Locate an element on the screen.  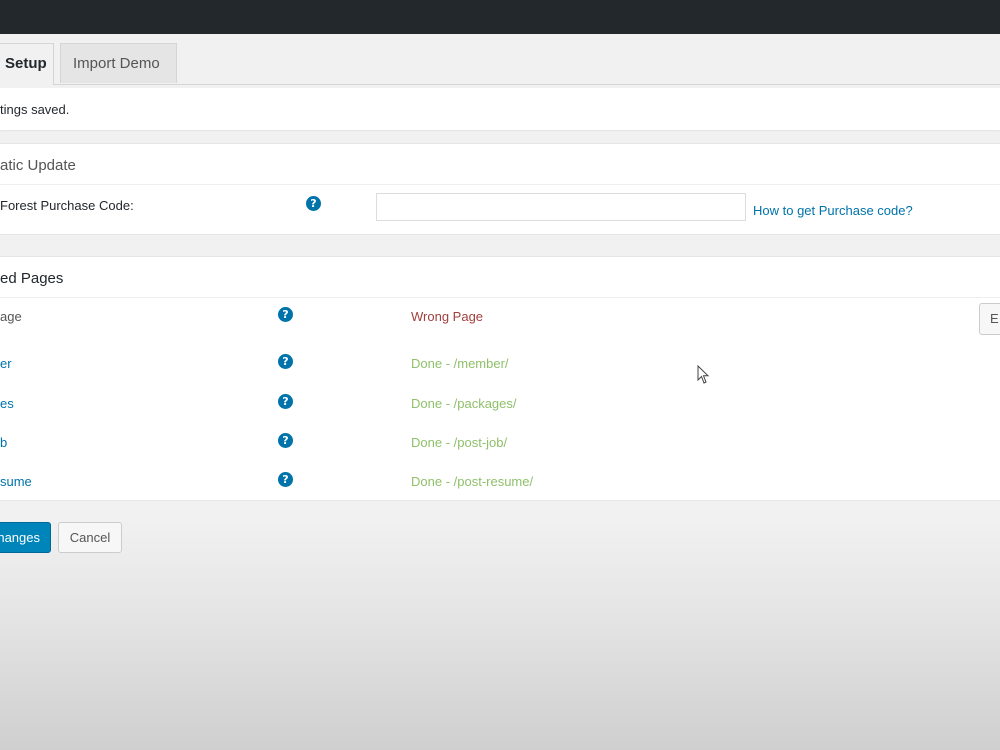
page-link: sume is located at coordinates (16, 481).